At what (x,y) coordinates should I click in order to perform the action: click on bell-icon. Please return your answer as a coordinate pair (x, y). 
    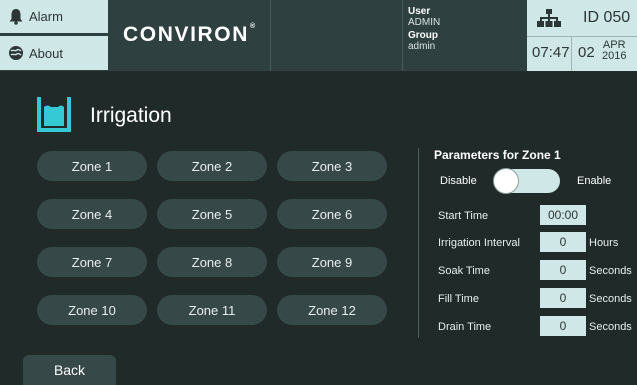
    Looking at the image, I should click on (16, 16).